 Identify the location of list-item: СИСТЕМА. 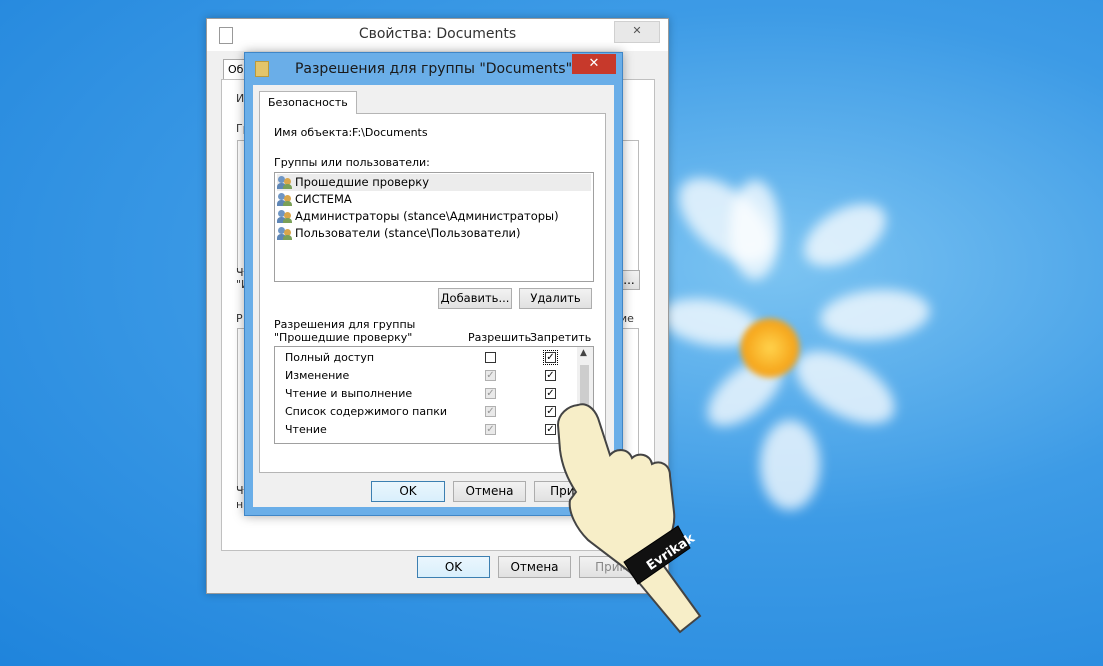
(434, 199).